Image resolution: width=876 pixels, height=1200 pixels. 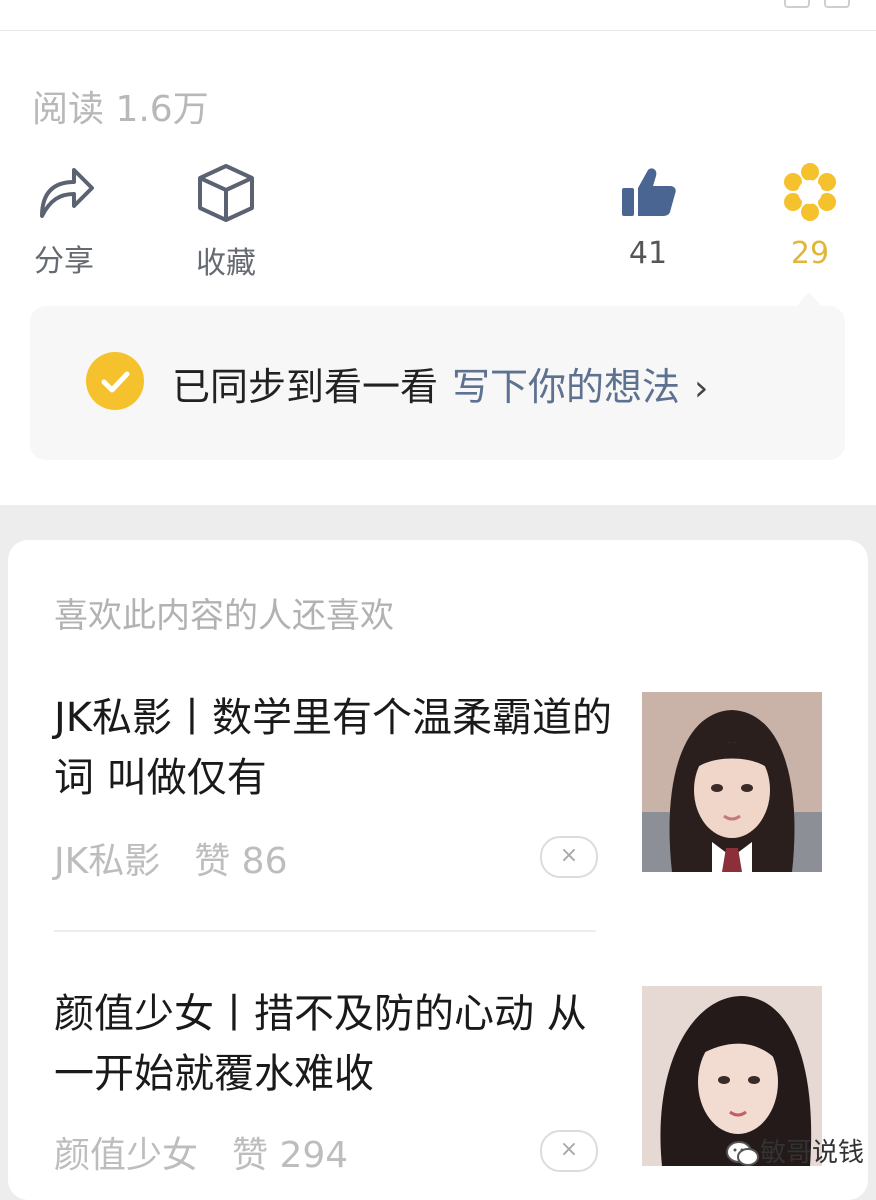 I want to click on wow-count: 29, so click(x=810, y=253).